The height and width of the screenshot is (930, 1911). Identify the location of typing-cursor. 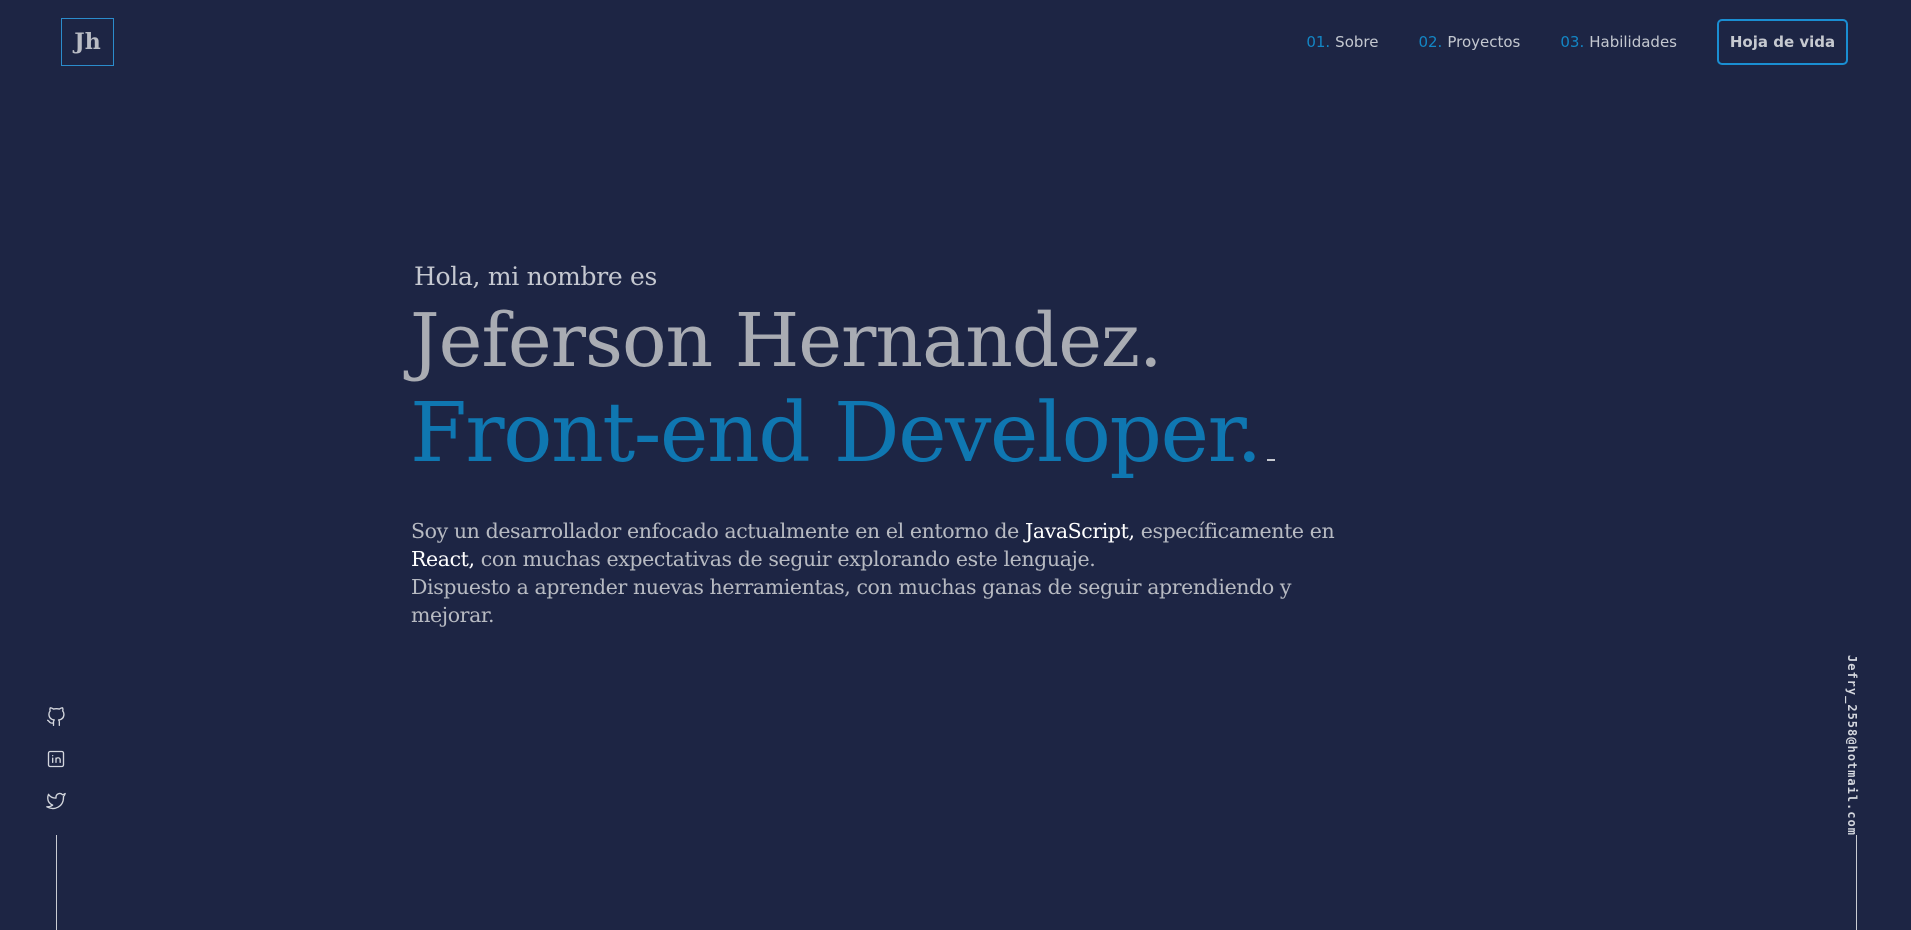
(1270, 460).